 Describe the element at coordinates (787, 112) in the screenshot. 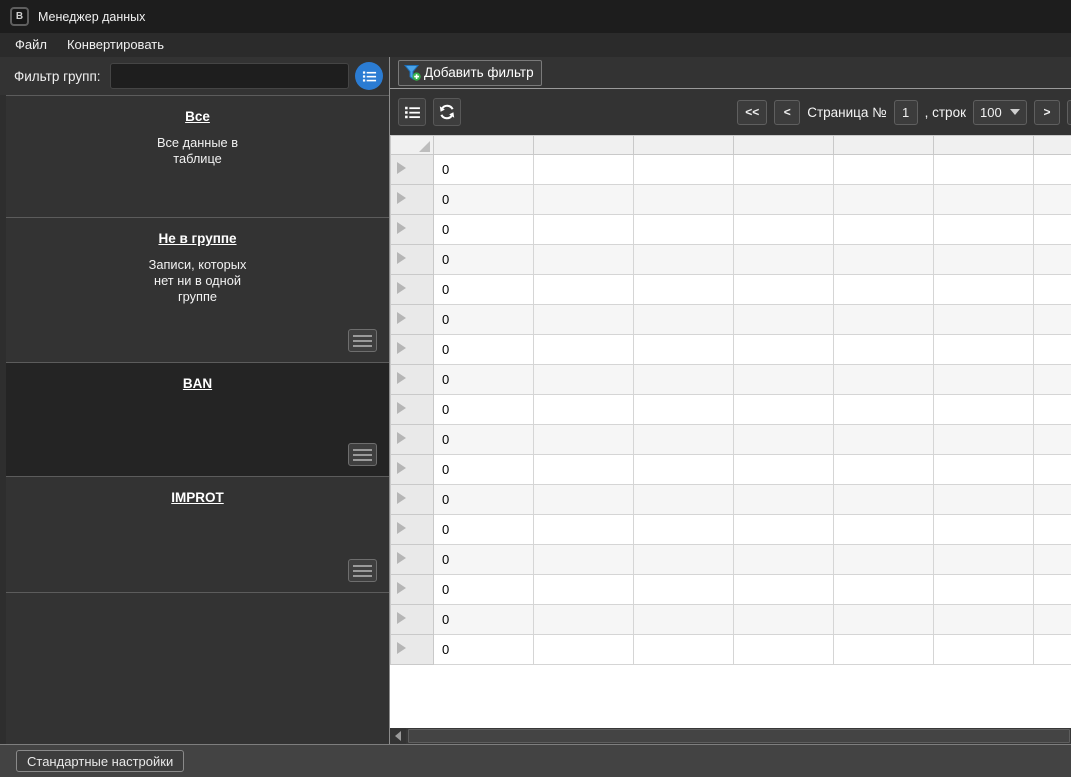

I see `prev-page-button: <` at that location.